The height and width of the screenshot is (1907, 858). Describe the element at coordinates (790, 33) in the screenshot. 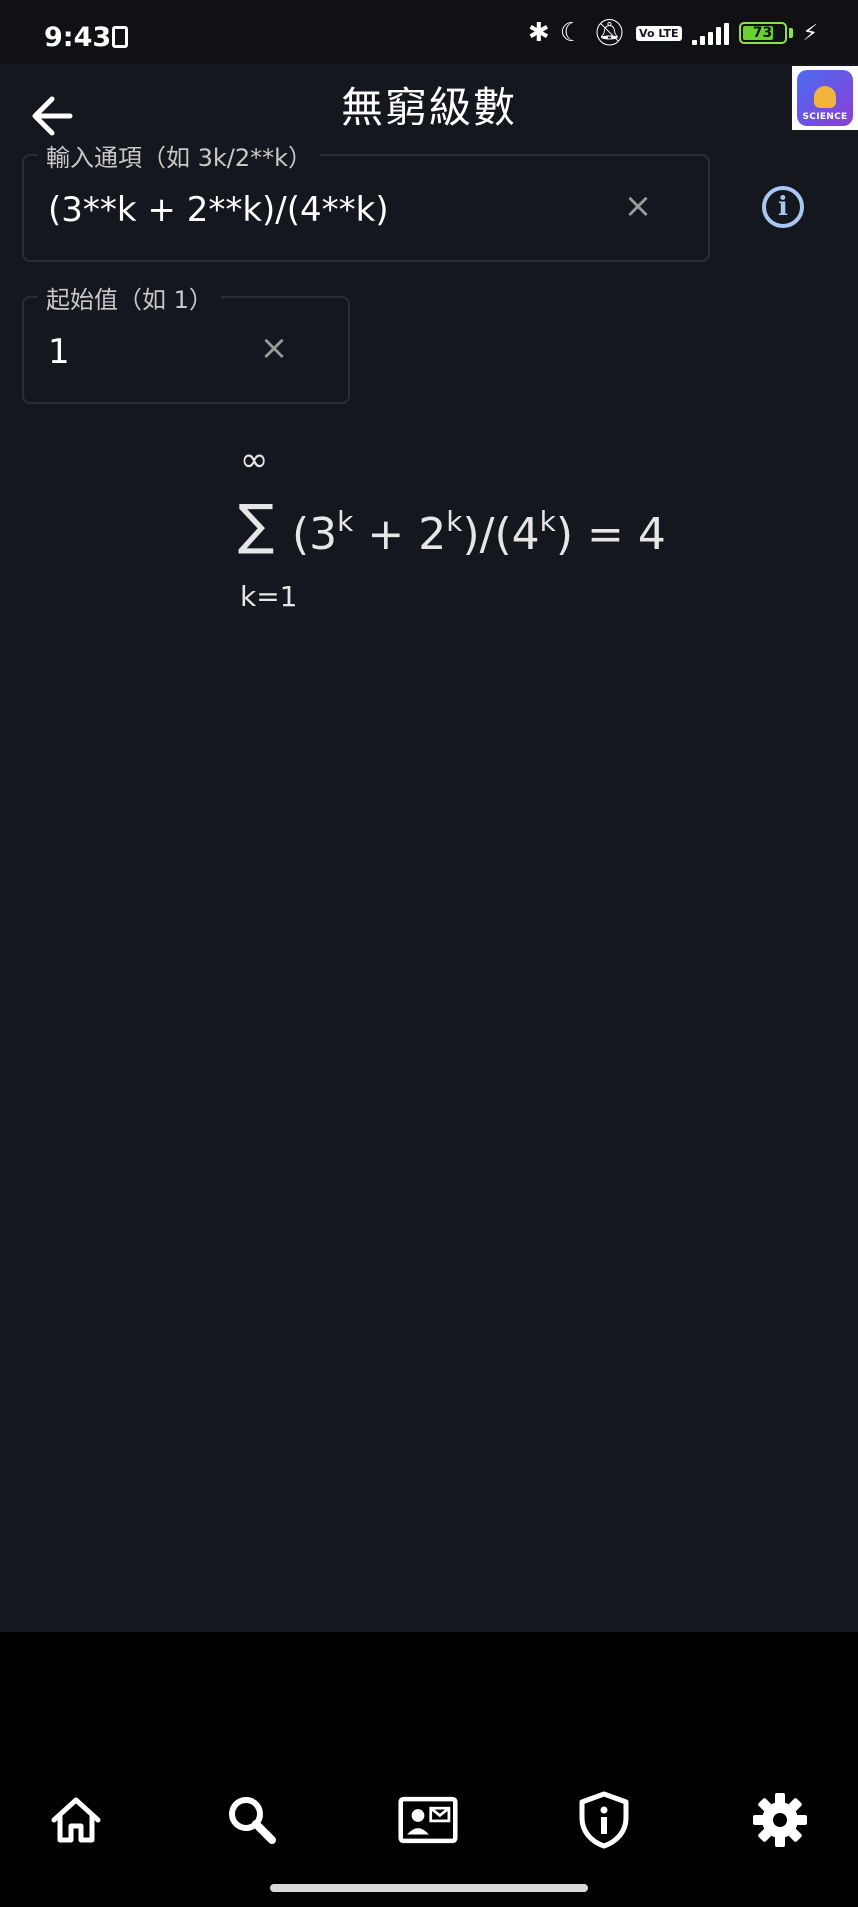

I see `battery-cap` at that location.